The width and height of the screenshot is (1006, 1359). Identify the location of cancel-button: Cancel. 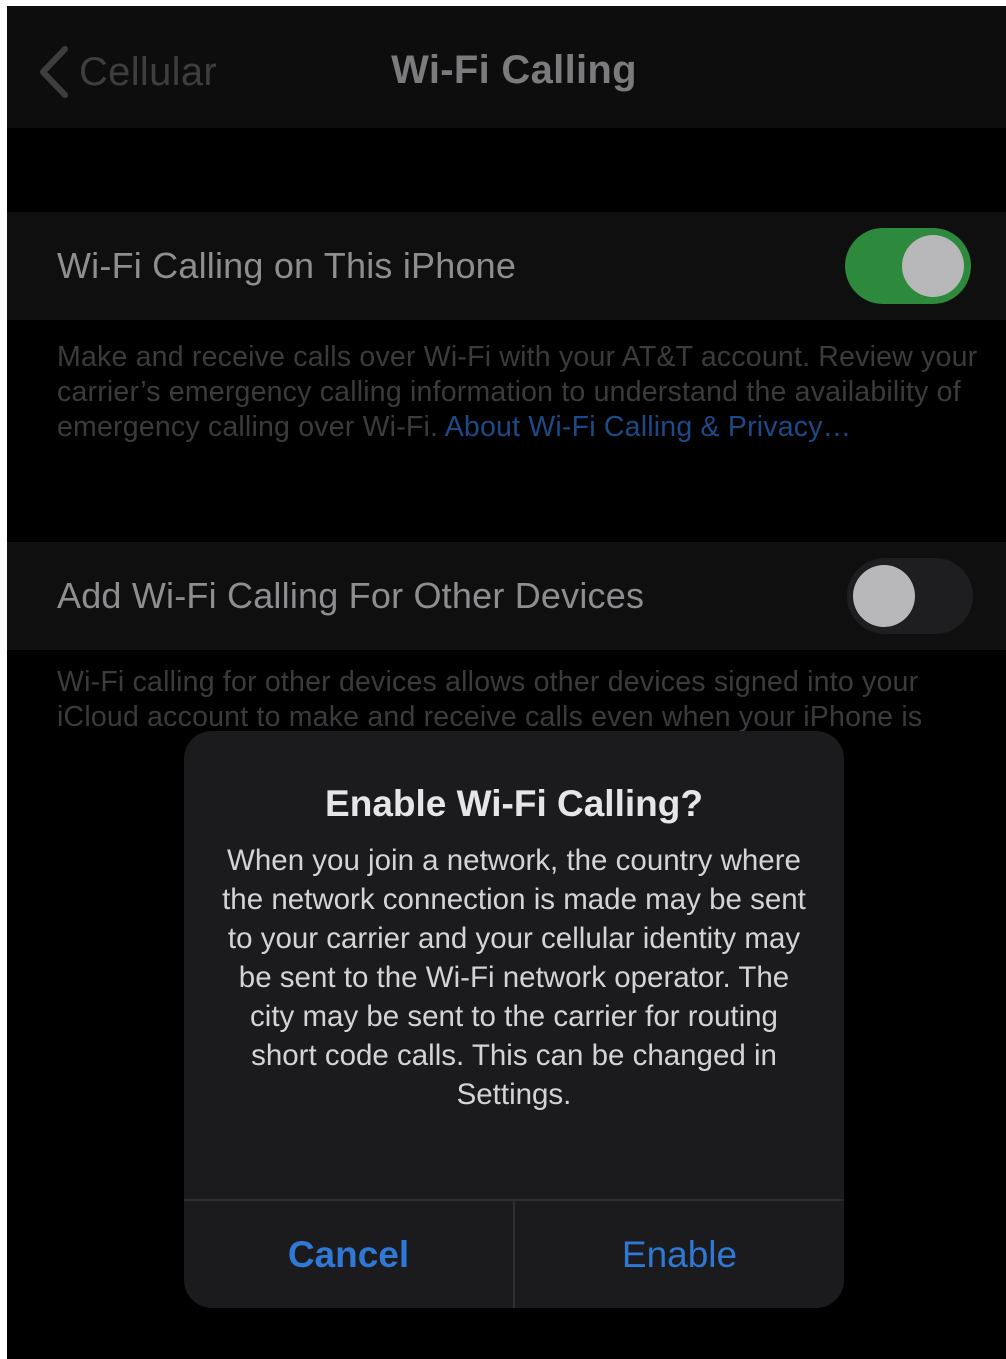
(348, 1254).